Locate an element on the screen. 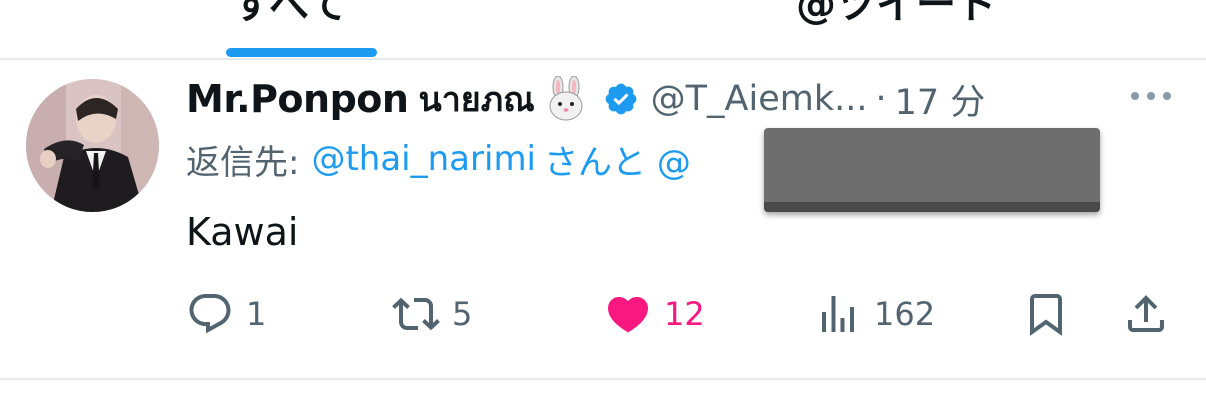  avatar-photo is located at coordinates (92, 145).